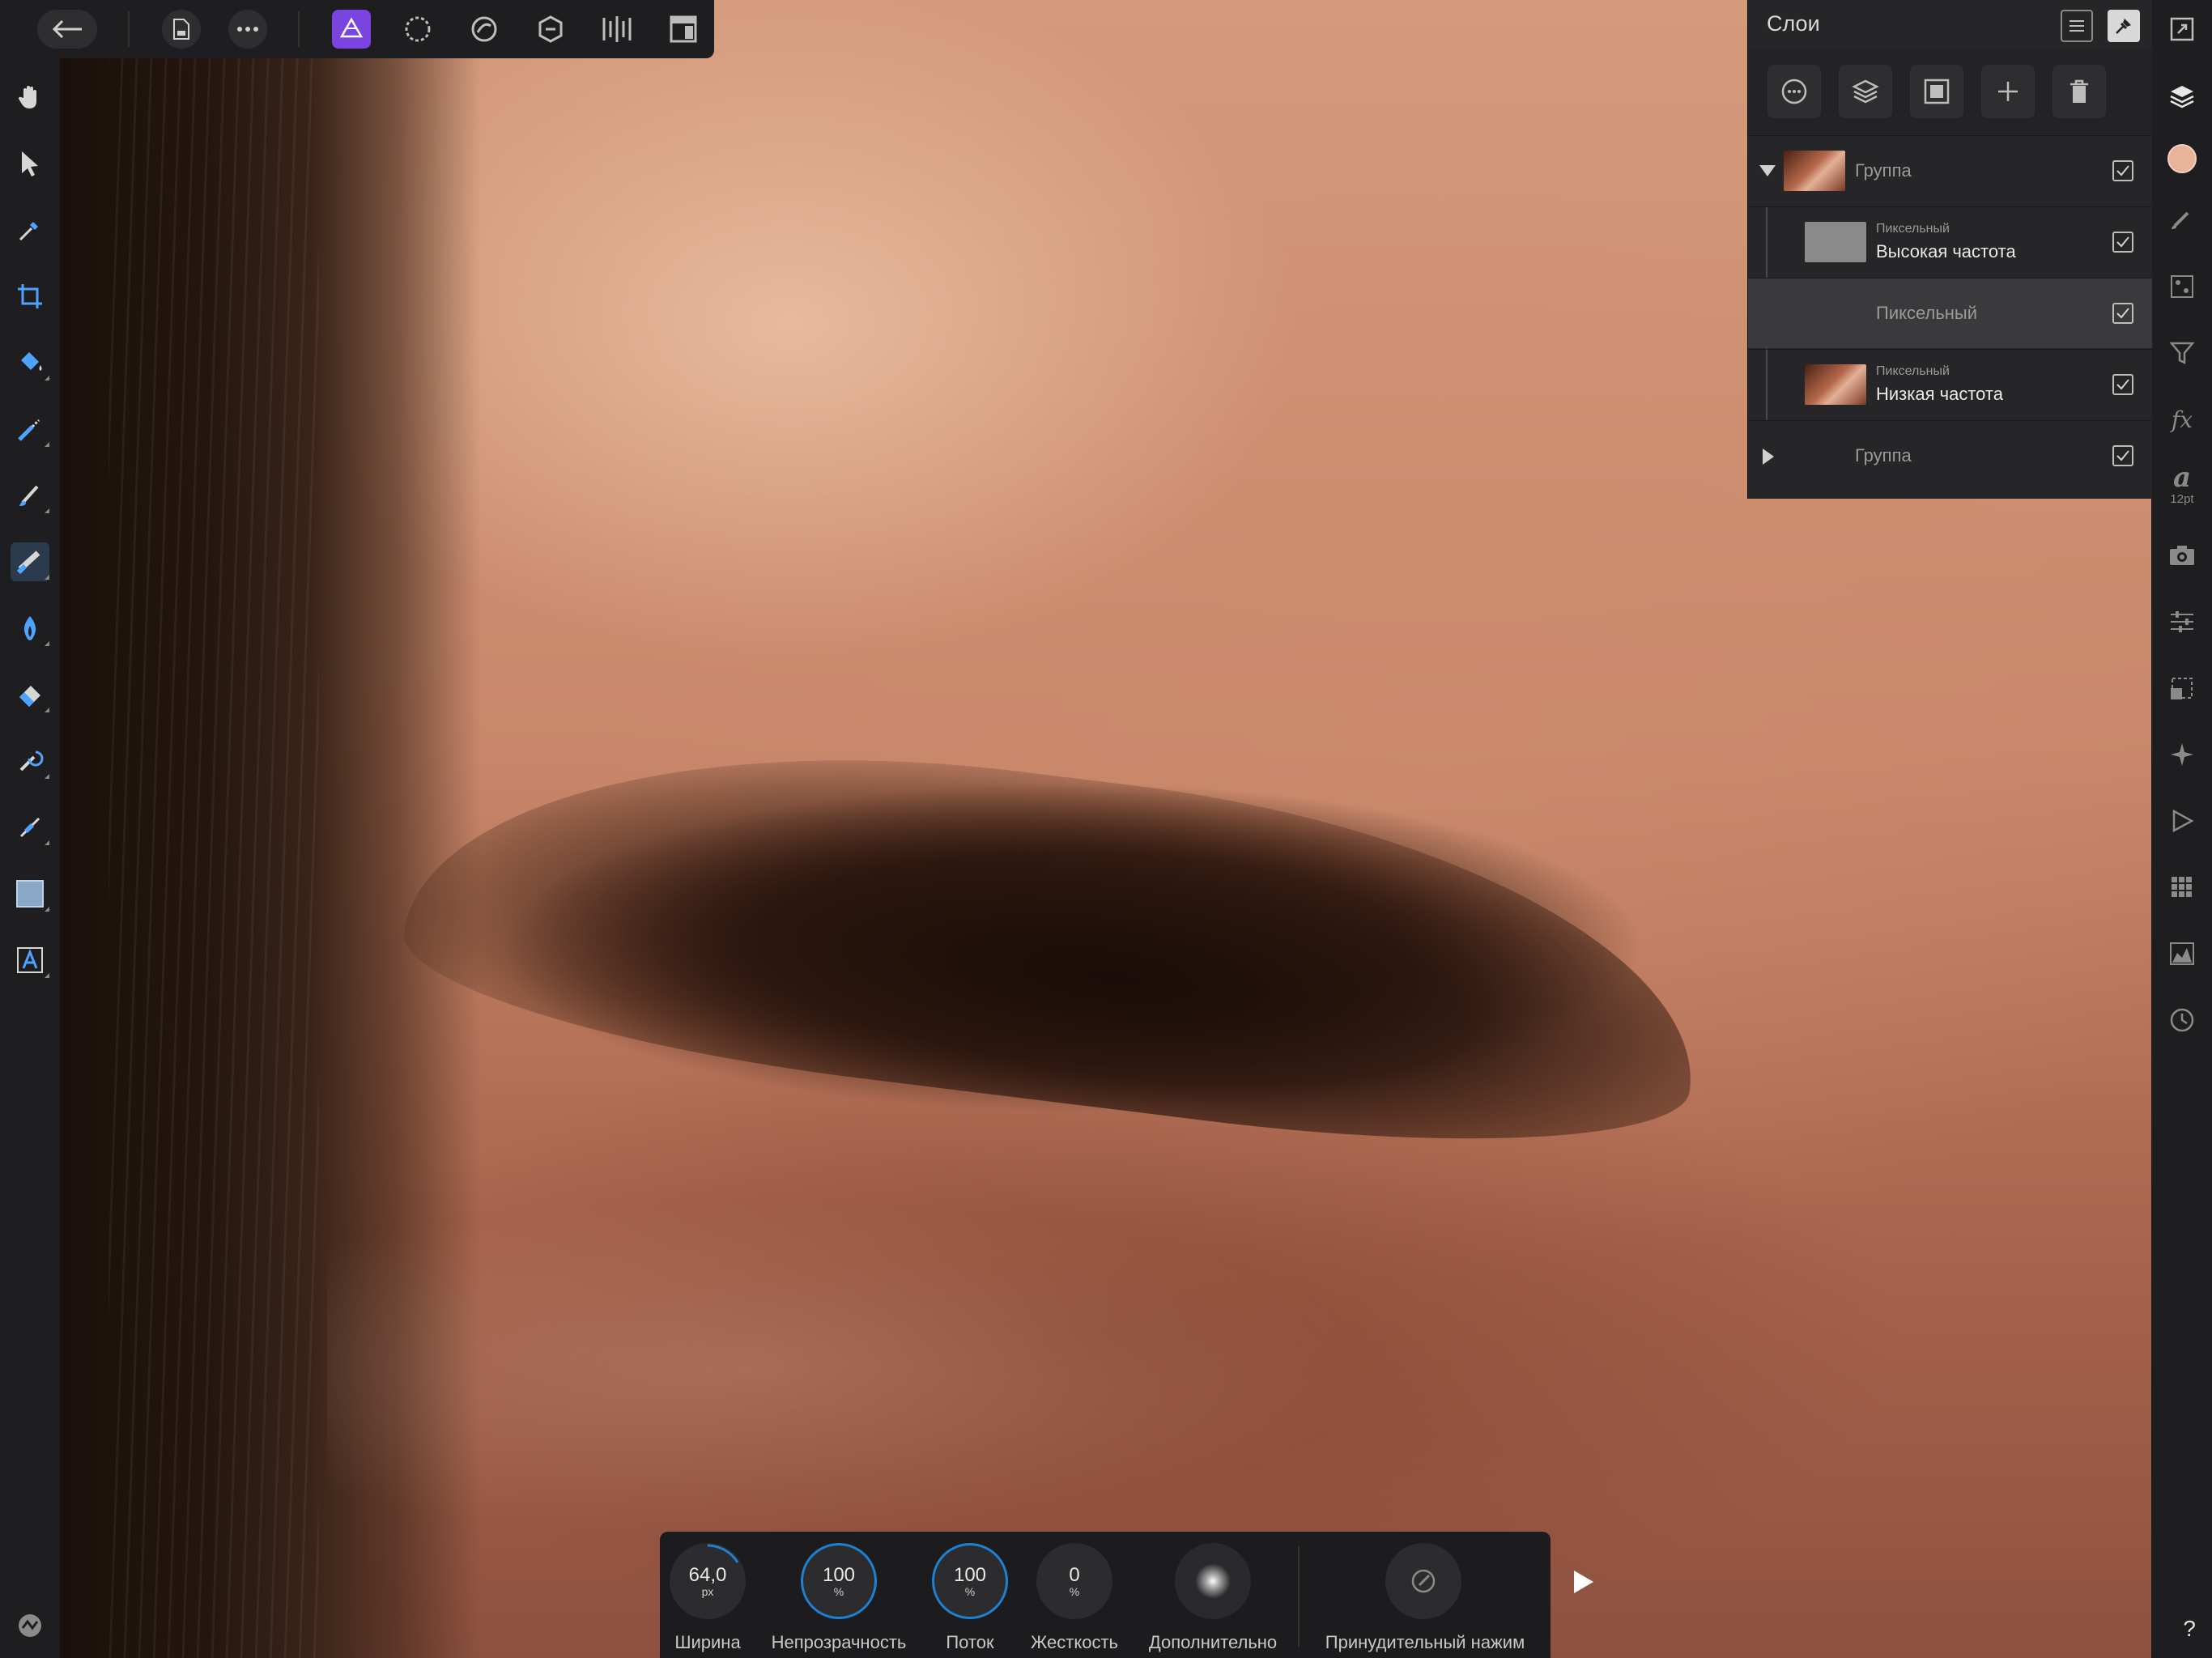 Image resolution: width=2212 pixels, height=1658 pixels. What do you see at coordinates (2182, 158) in the screenshot?
I see `color-swatch` at bounding box center [2182, 158].